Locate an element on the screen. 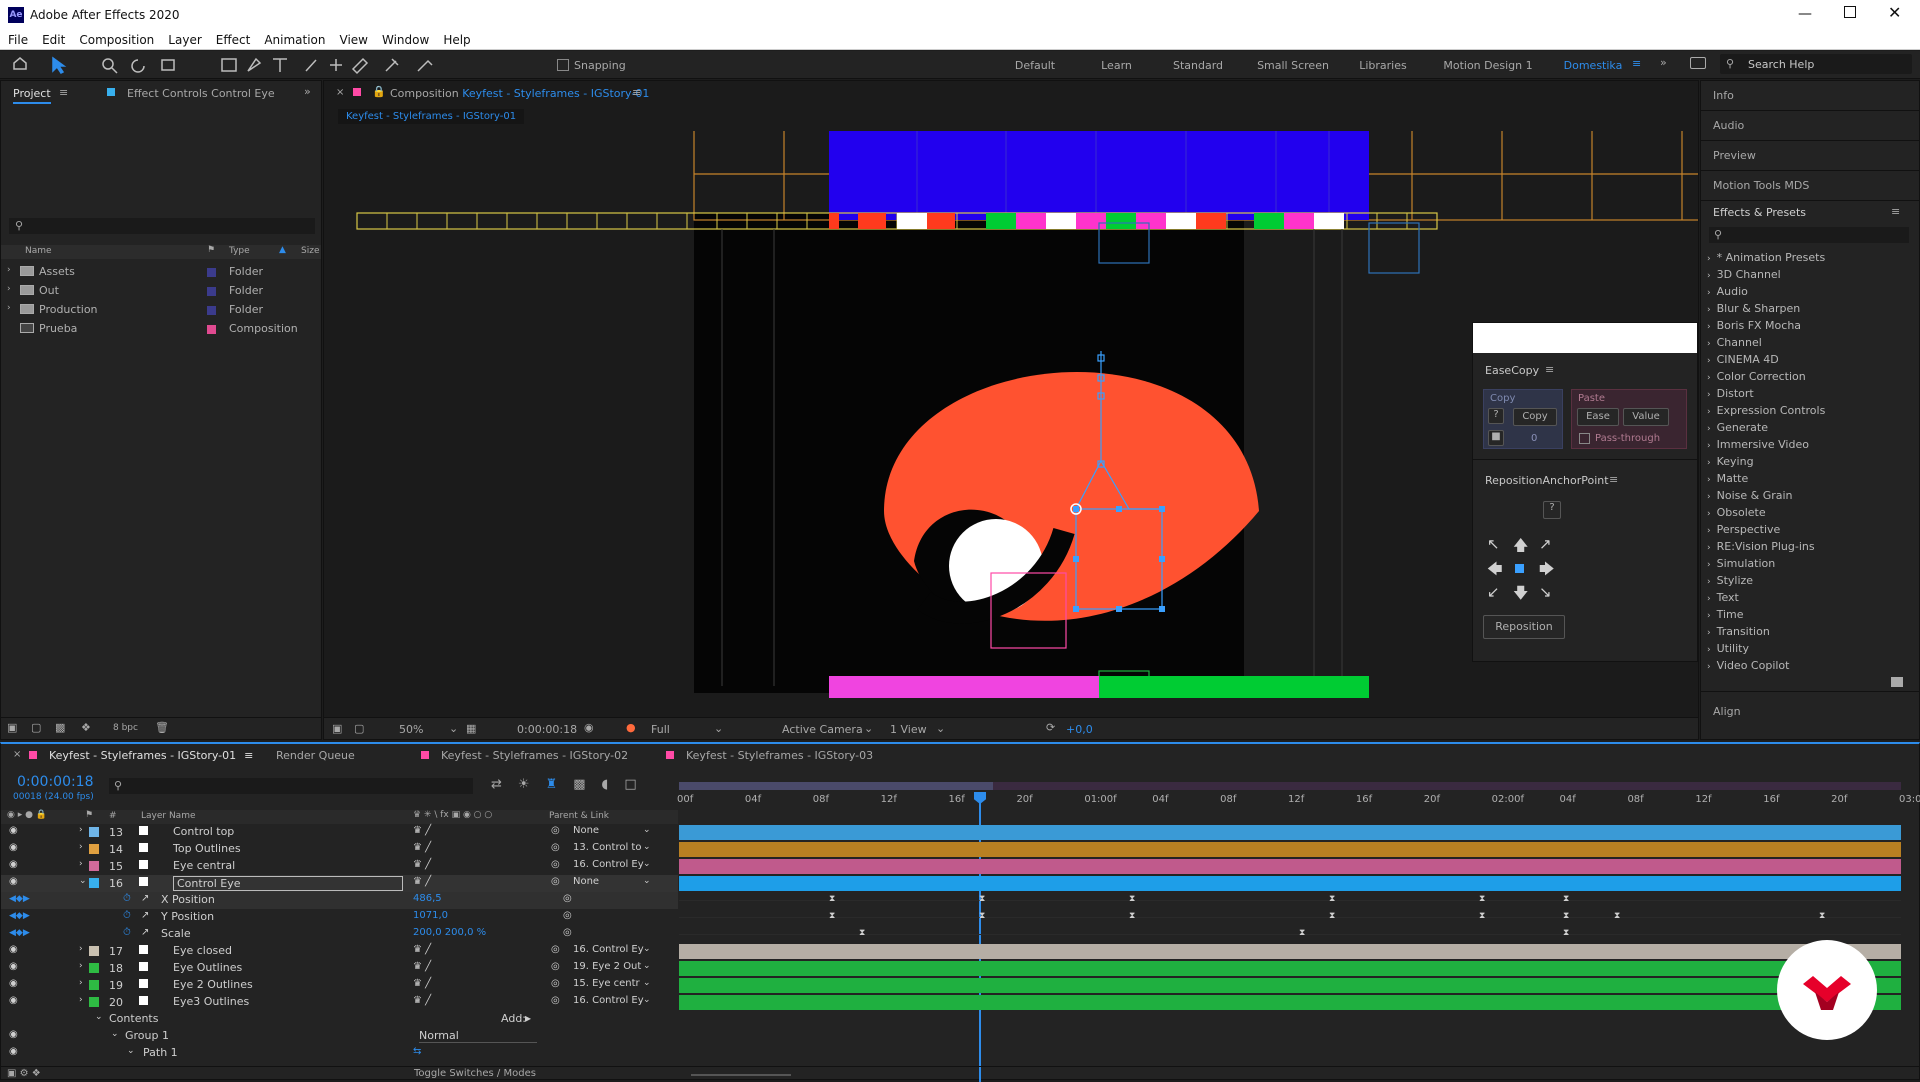  av-switch-icons: ◉ ▸ ● 🔒 is located at coordinates (27, 815).